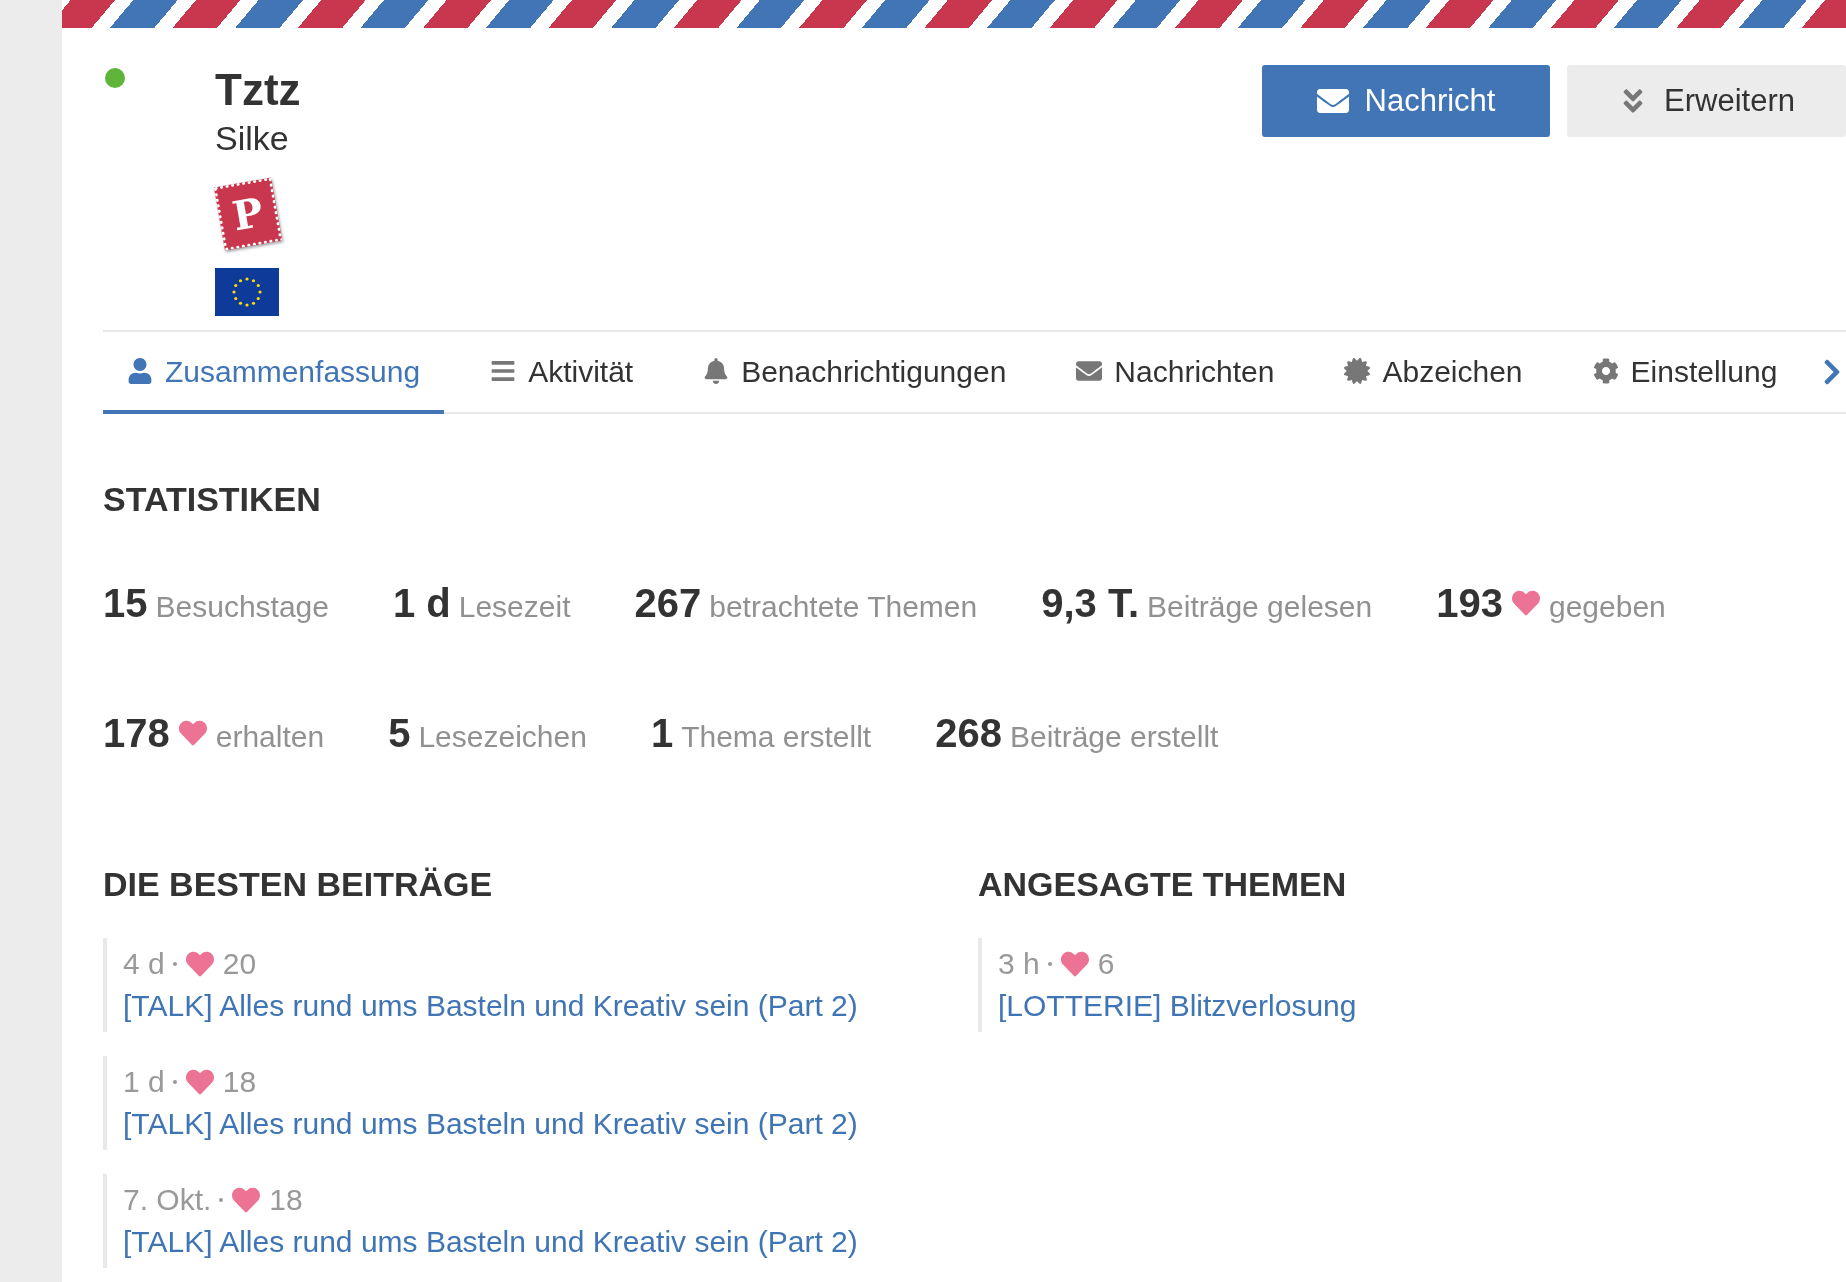 The image size is (1846, 1282). I want to click on message-button: Nachricht, so click(1406, 101).